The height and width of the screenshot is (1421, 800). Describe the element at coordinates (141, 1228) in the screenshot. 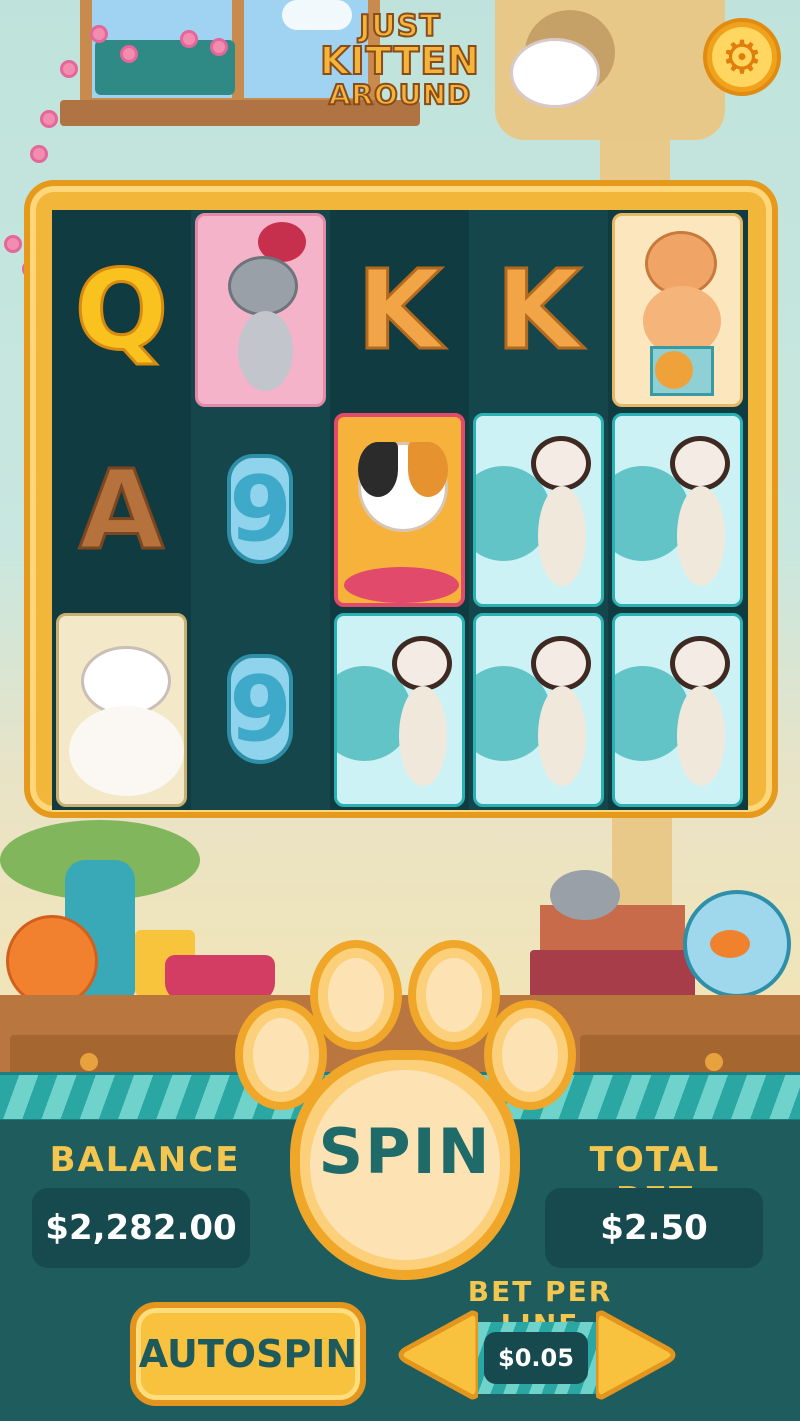

I see `balance-value: $2,282.00` at that location.